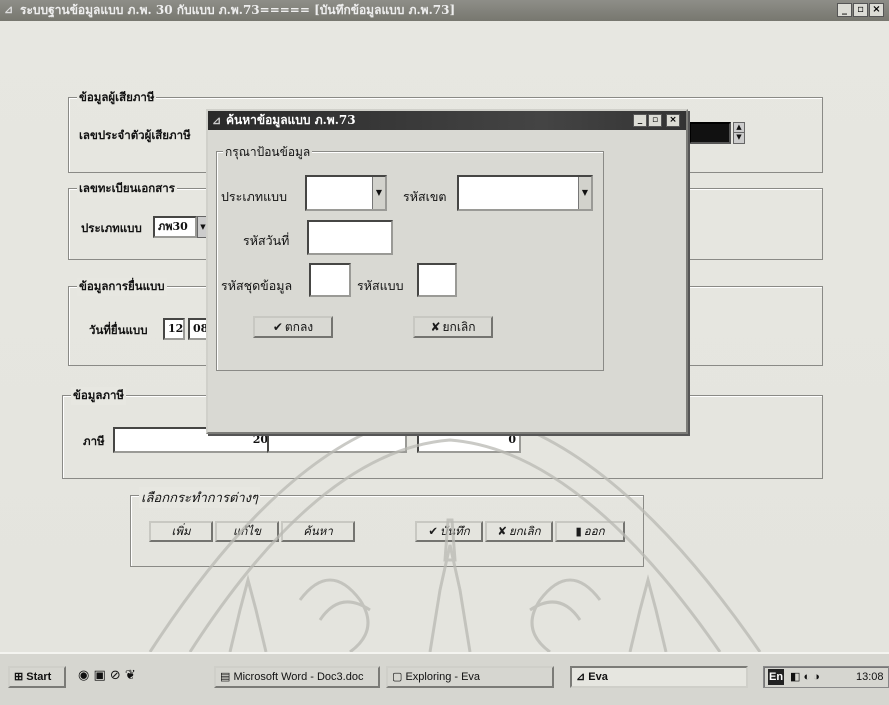 The image size is (889, 705). I want to click on filing-date-label: วันที่ยื่นแบบ, so click(118, 330).